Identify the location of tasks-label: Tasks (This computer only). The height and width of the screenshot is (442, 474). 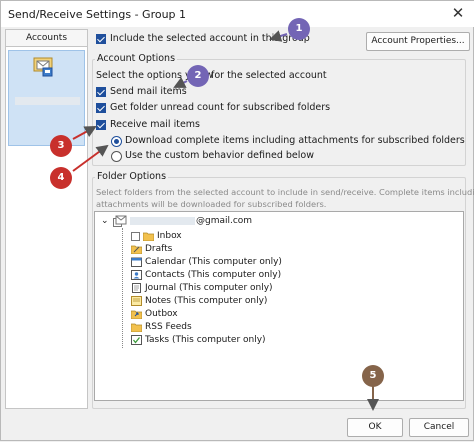
(205, 340).